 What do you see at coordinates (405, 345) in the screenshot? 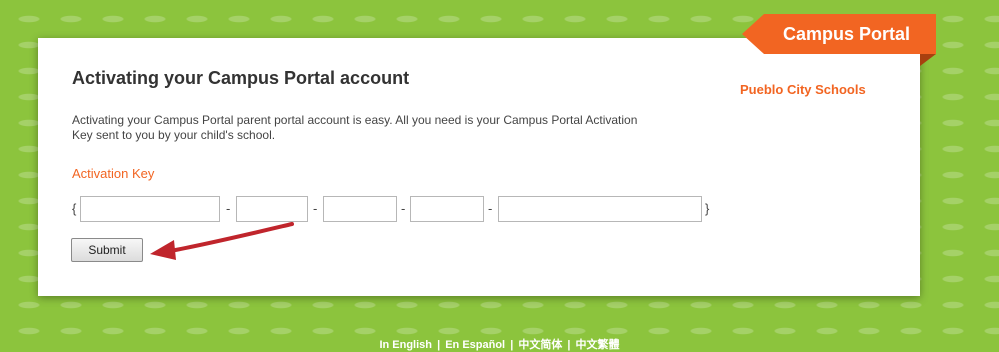
I see `lang-english-link: In English` at bounding box center [405, 345].